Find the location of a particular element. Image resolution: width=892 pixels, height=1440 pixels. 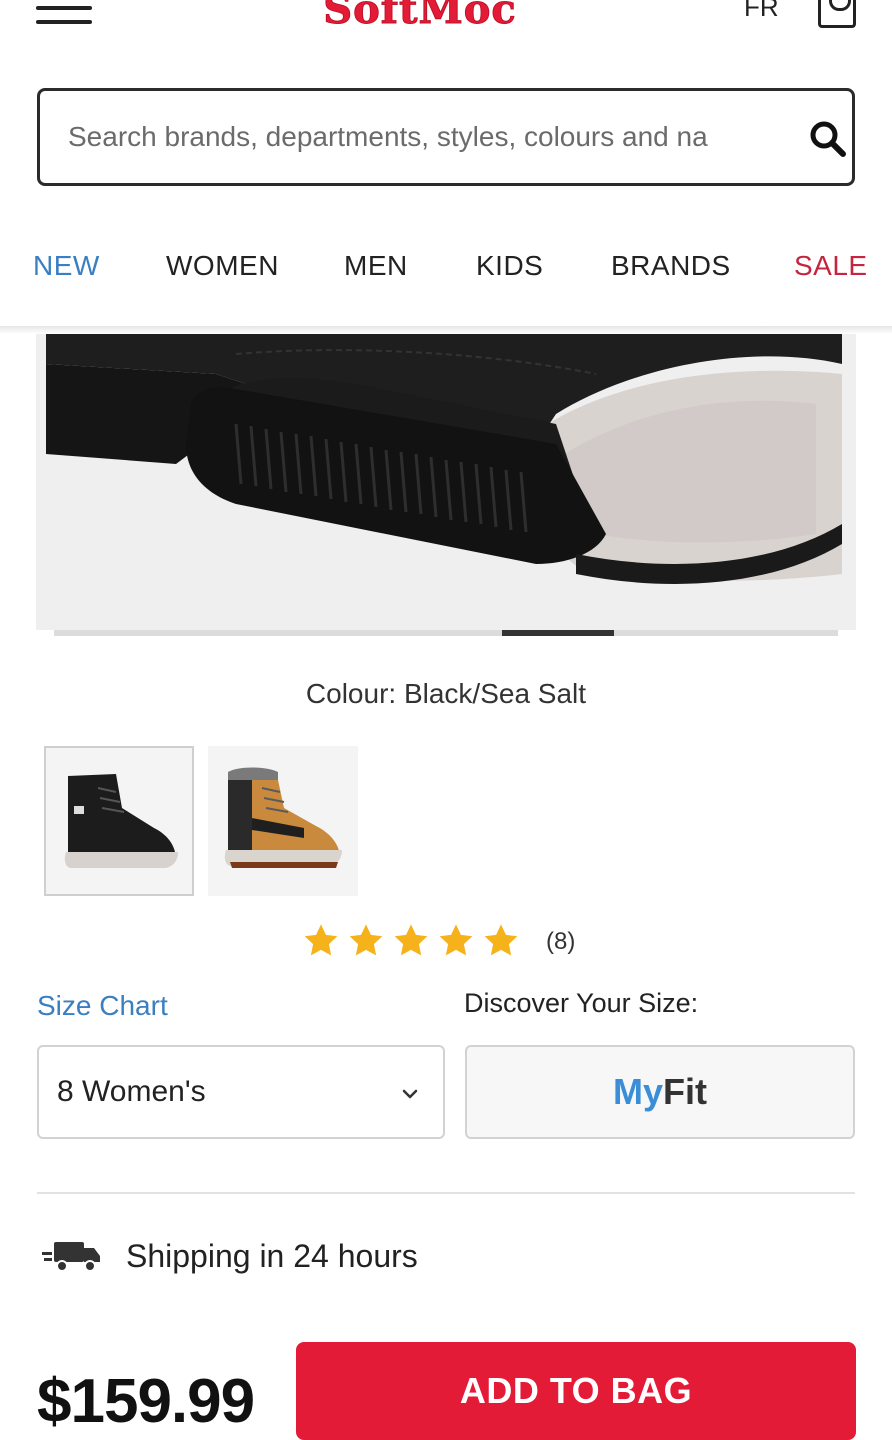

shopping-bag-icon is located at coordinates (837, 14).